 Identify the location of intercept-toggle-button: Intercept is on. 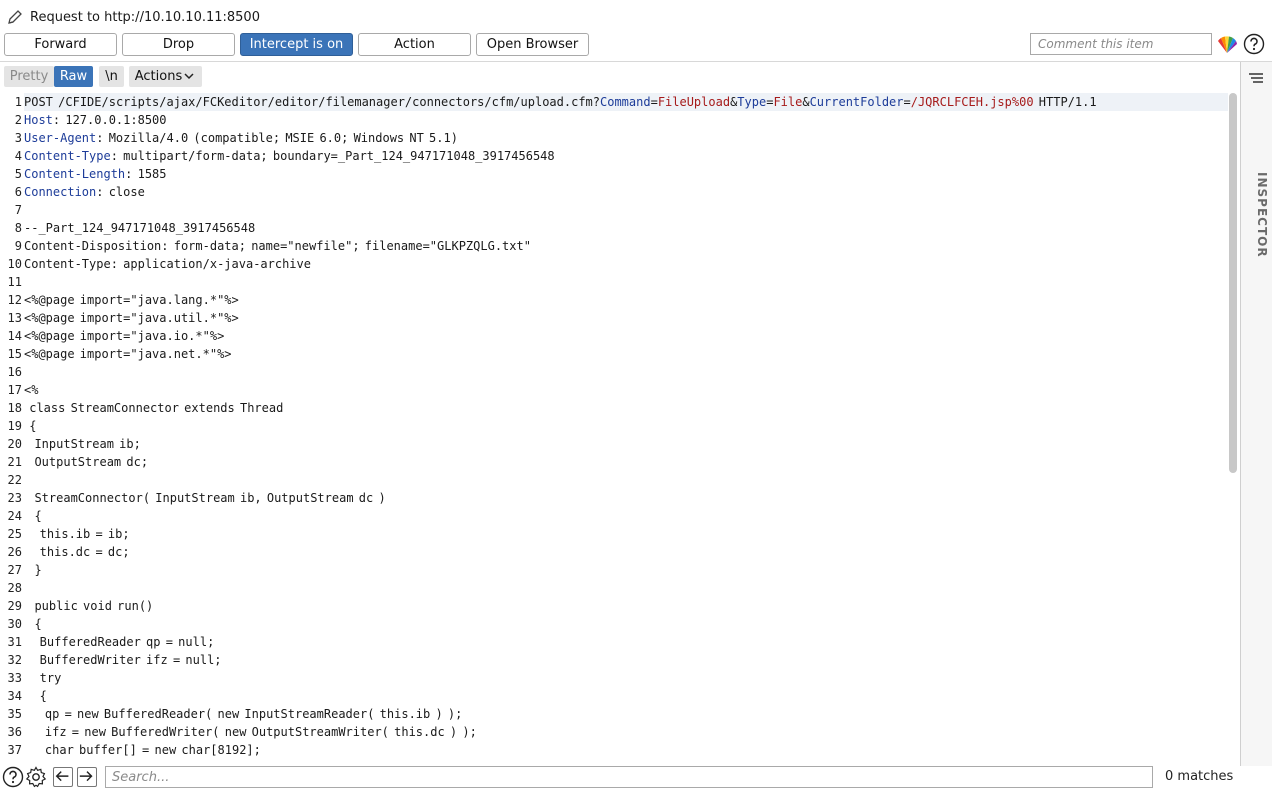
(296, 44).